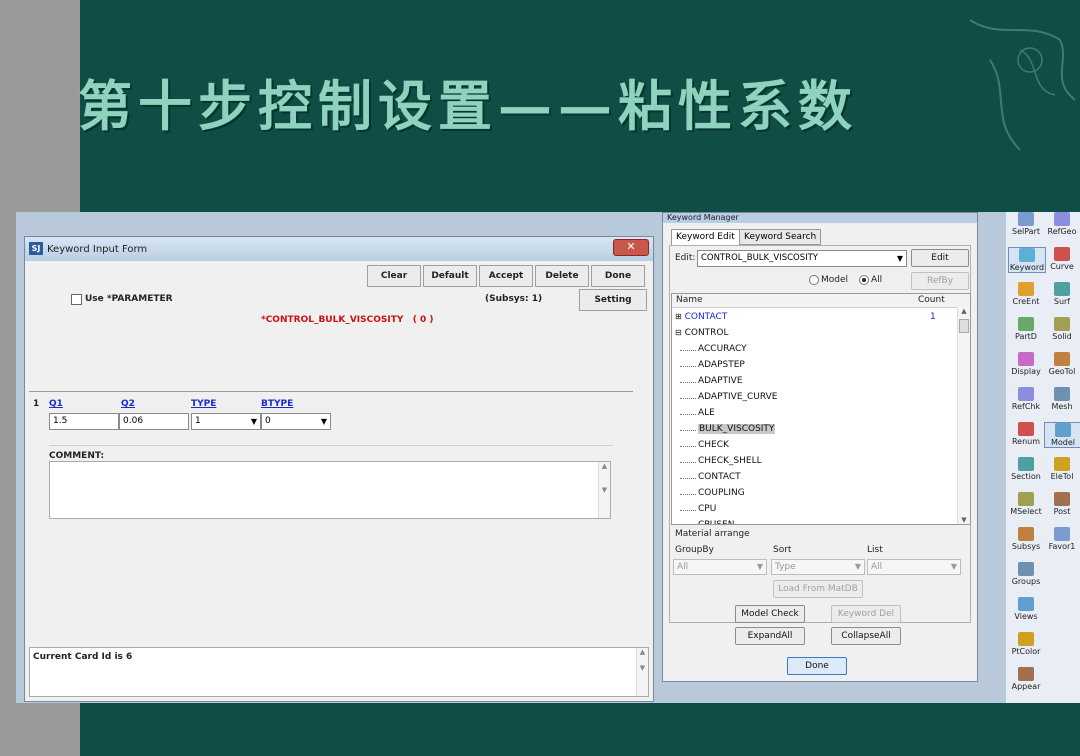  I want to click on radio-model, so click(814, 280).